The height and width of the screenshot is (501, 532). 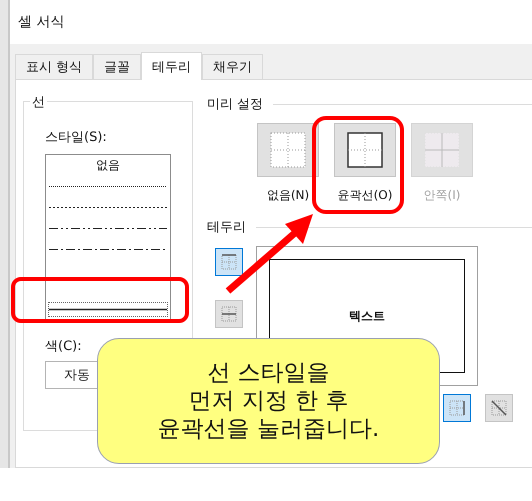 I want to click on preset-label: 안쪽(I), so click(x=442, y=195).